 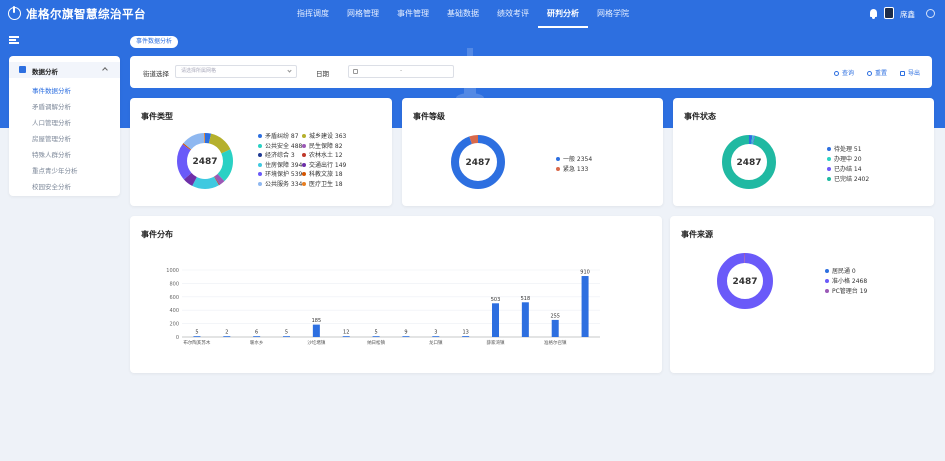 I want to click on app-title: 准格尔旗智慧综治平台, so click(x=86, y=14).